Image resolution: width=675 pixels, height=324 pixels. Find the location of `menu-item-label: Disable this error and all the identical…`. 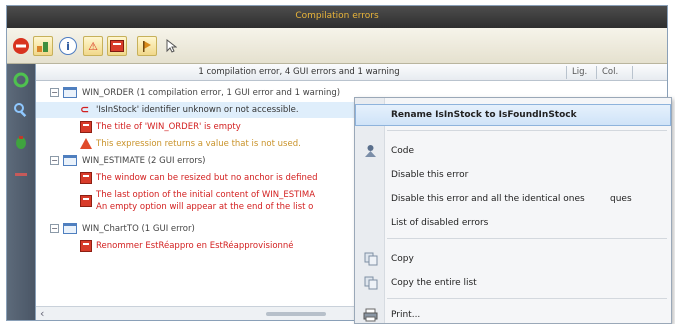

menu-item-label: Disable this error and all the identical… is located at coordinates (488, 199).